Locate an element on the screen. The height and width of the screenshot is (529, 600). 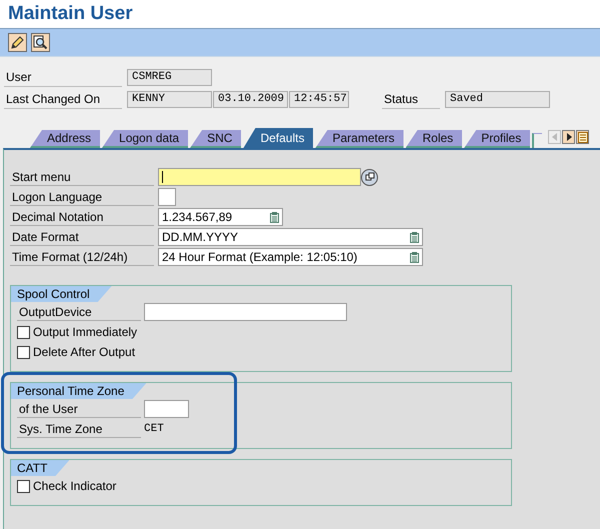
tab: Defaults is located at coordinates (278, 138).